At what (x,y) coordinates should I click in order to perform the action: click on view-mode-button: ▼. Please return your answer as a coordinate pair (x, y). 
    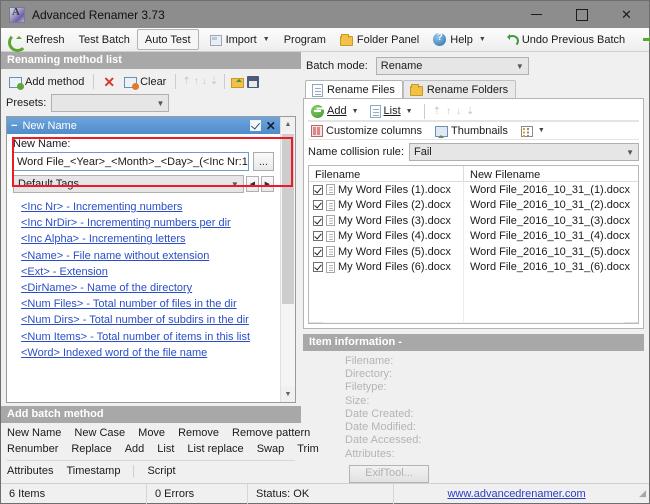
    Looking at the image, I should click on (533, 131).